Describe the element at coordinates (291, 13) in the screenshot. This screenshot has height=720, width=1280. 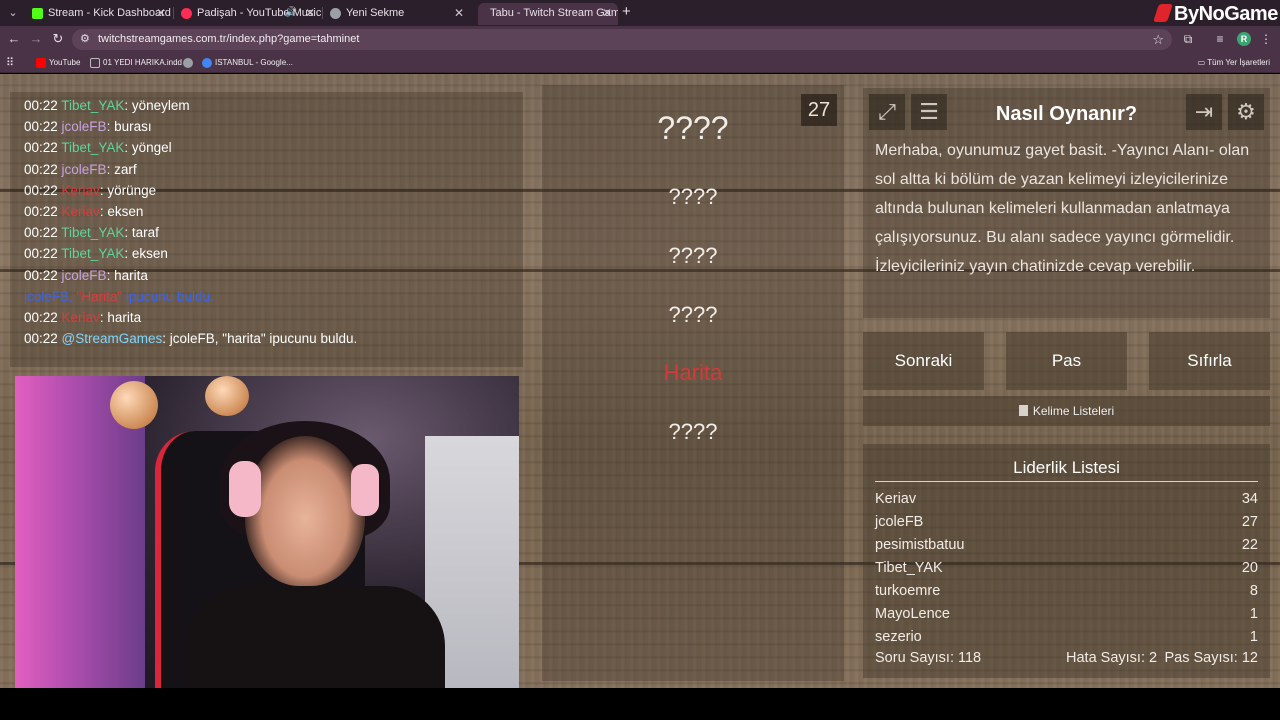
I see `speaker-icon: 🔊` at that location.